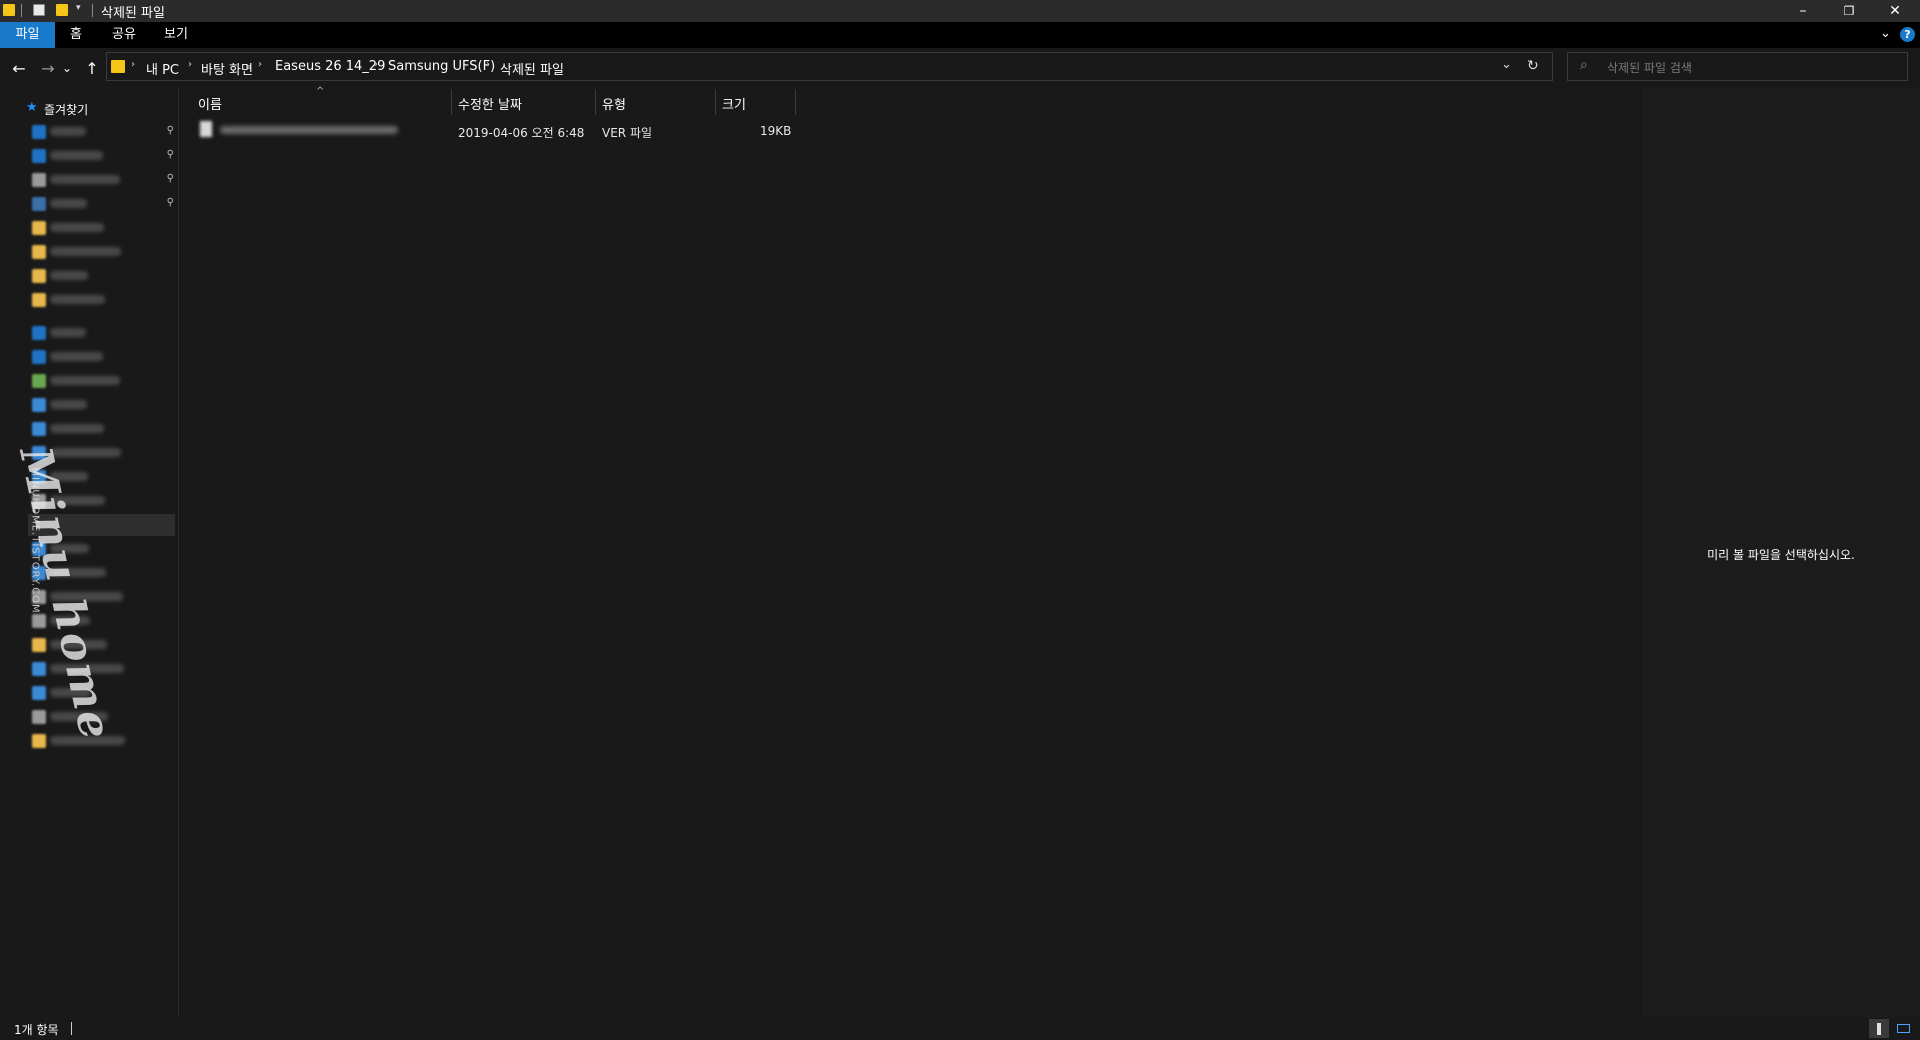 Image resolution: width=1920 pixels, height=1040 pixels. What do you see at coordinates (124, 35) in the screenshot?
I see `tab-share: 공유` at bounding box center [124, 35].